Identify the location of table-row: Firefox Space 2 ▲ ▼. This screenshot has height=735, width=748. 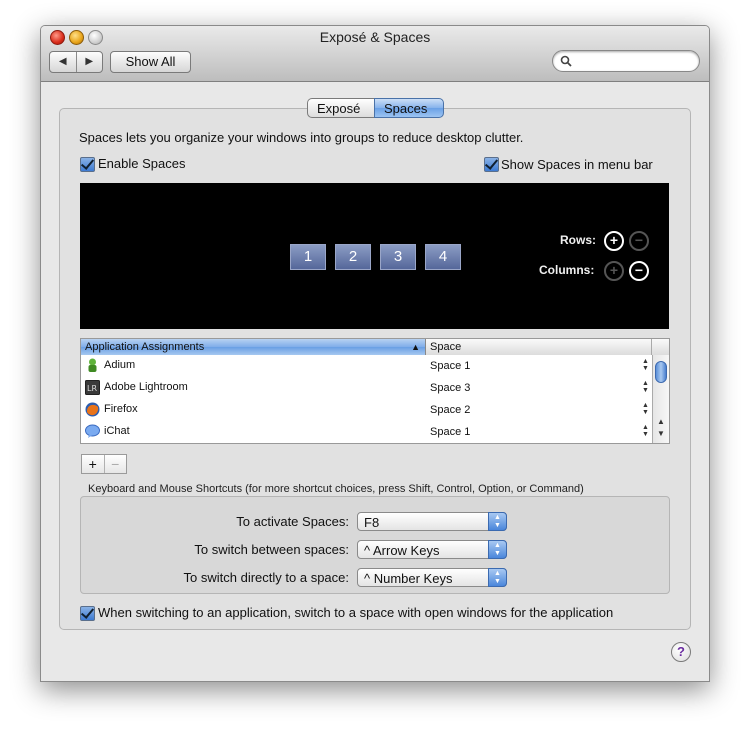
(366, 410).